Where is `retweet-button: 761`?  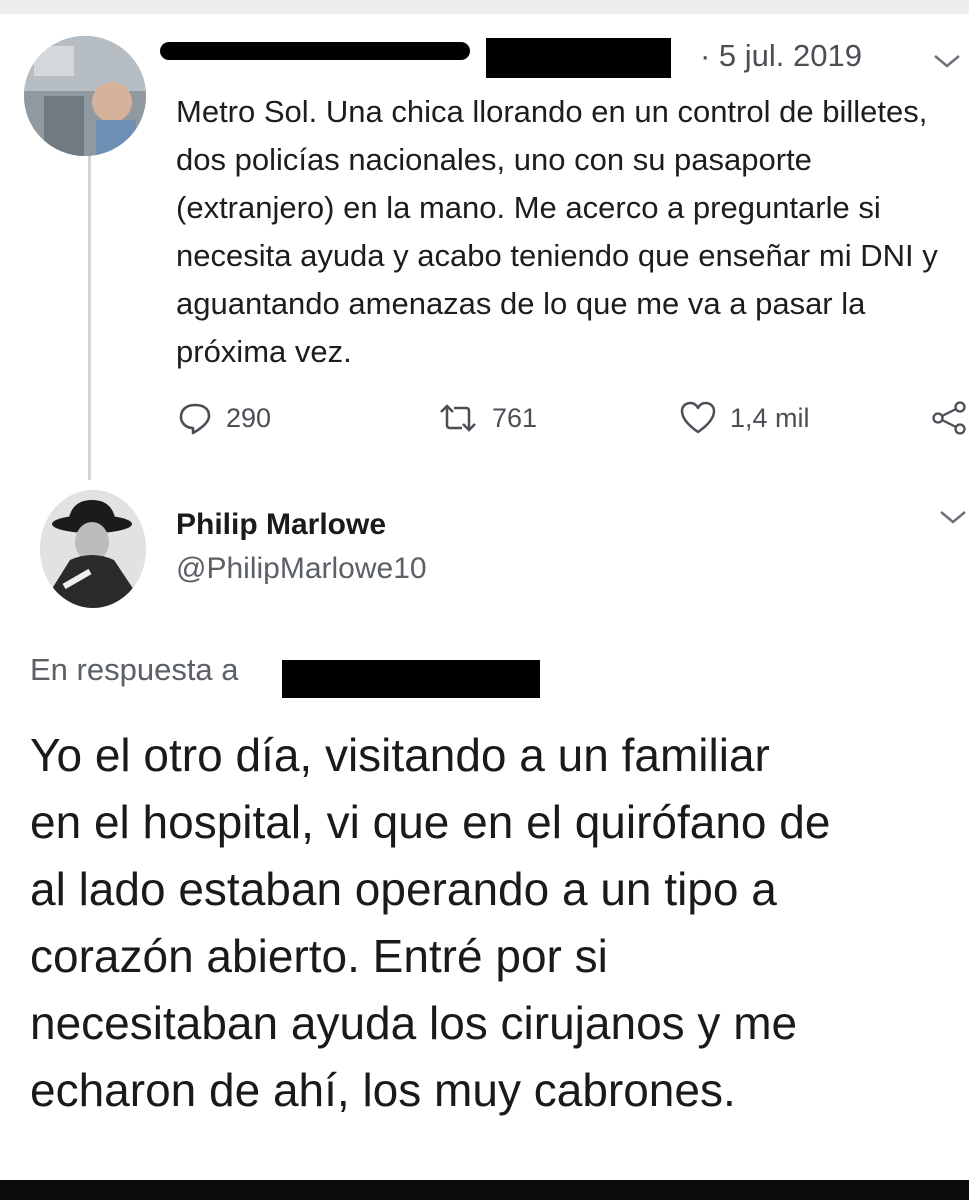
retweet-button: 761 is located at coordinates (487, 418).